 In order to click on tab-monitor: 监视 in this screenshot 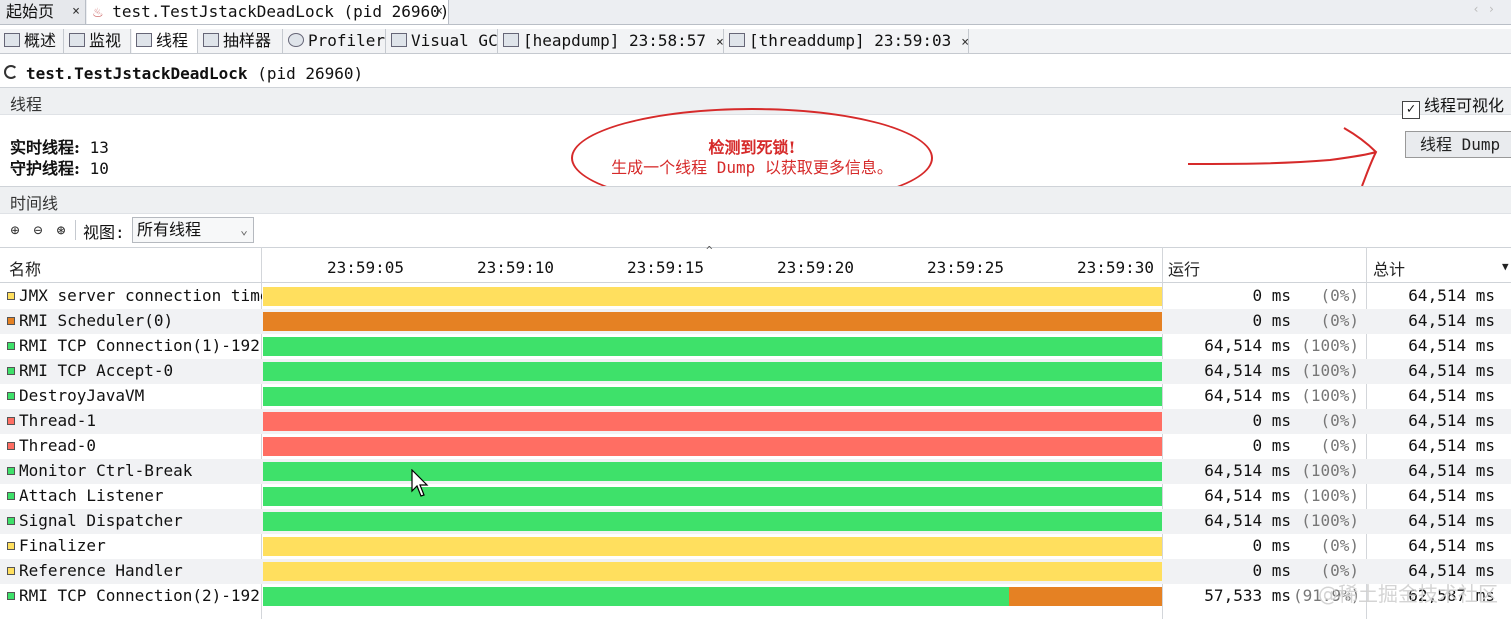, I will do `click(98, 41)`.